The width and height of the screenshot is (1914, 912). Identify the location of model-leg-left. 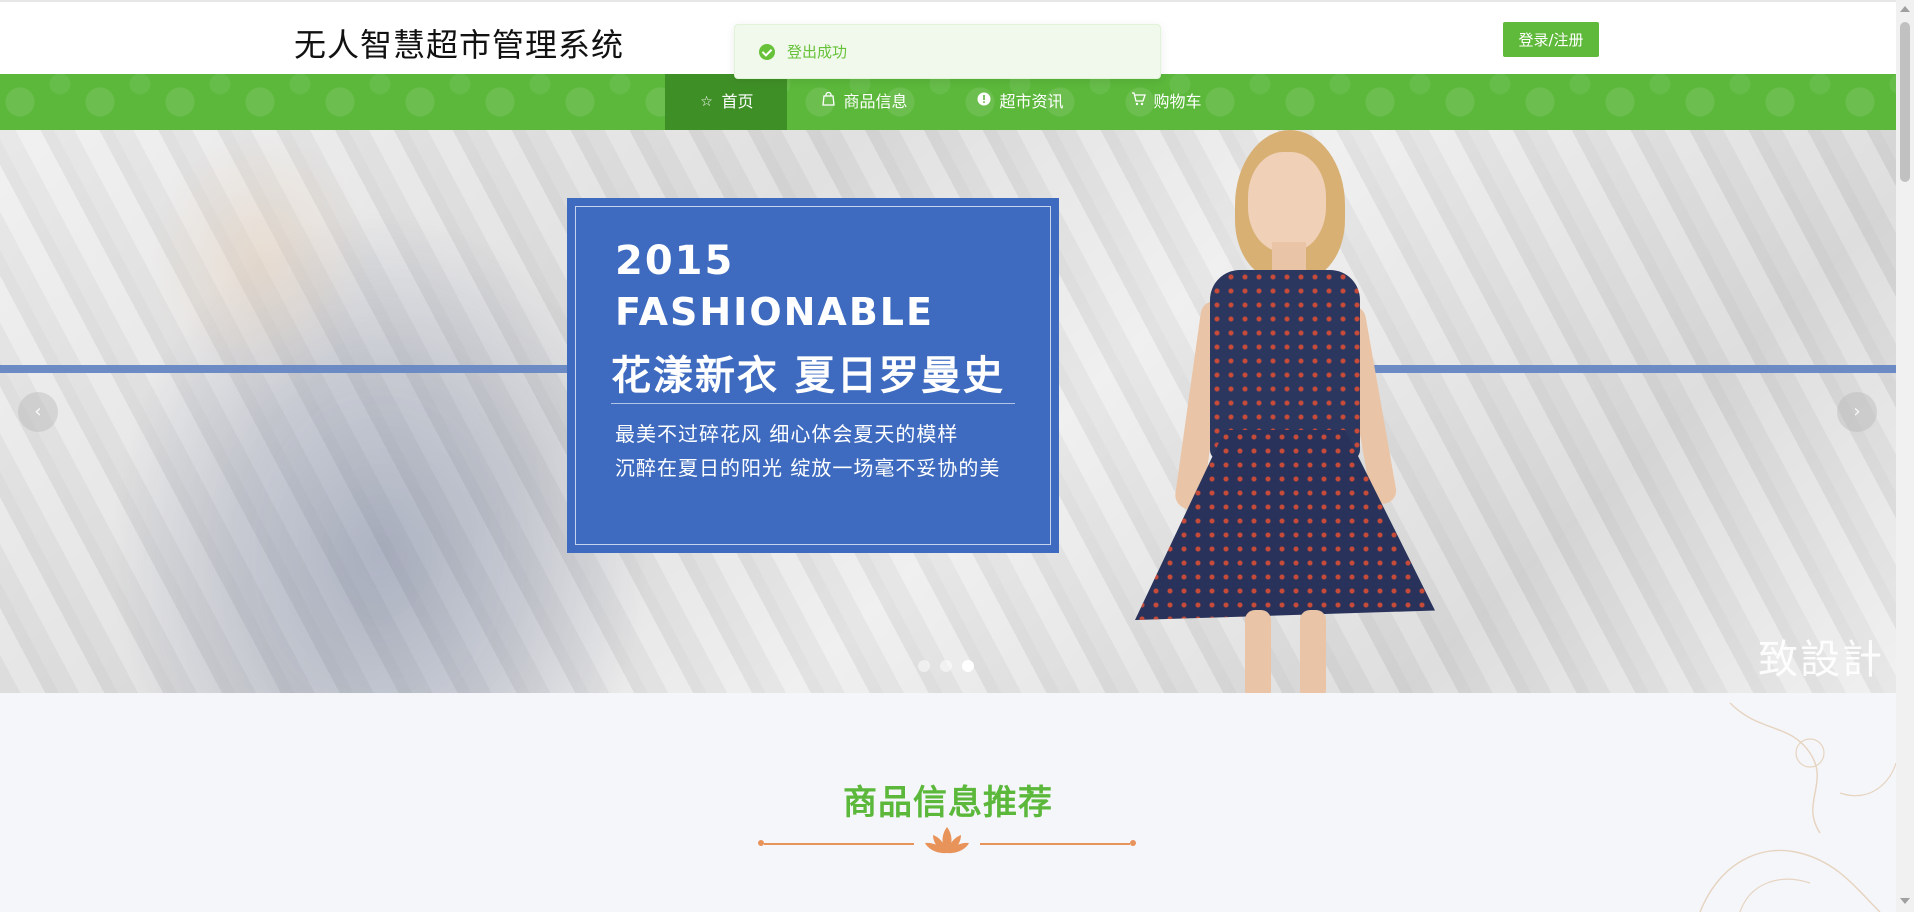
(1258, 651).